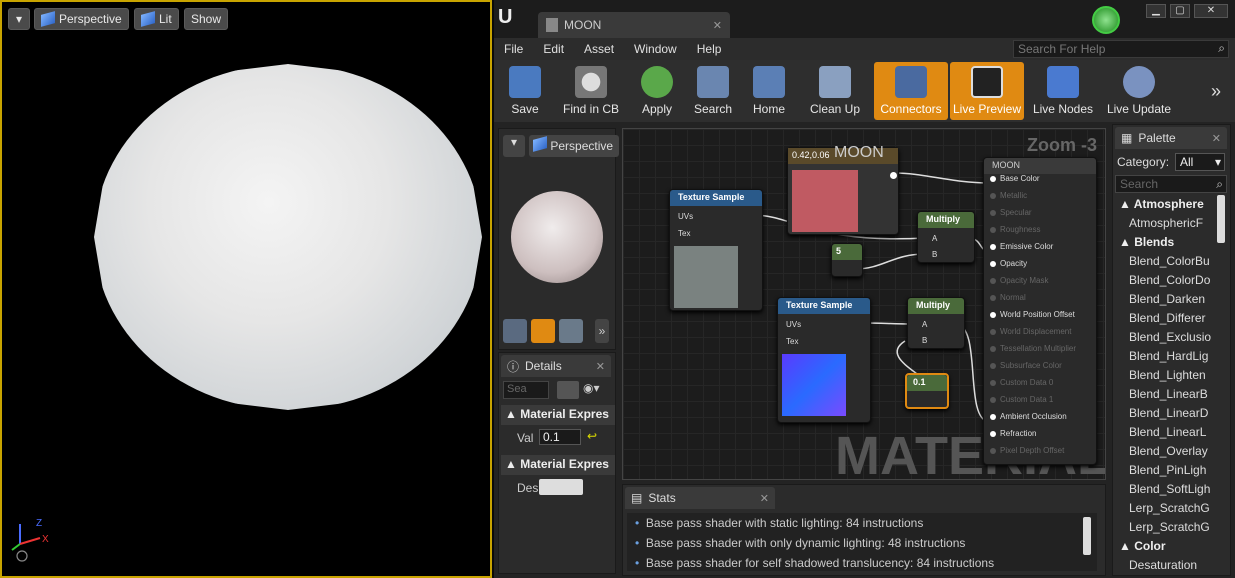 The image size is (1235, 578). I want to click on stats-tab: ▤ Stats ✕, so click(700, 498).